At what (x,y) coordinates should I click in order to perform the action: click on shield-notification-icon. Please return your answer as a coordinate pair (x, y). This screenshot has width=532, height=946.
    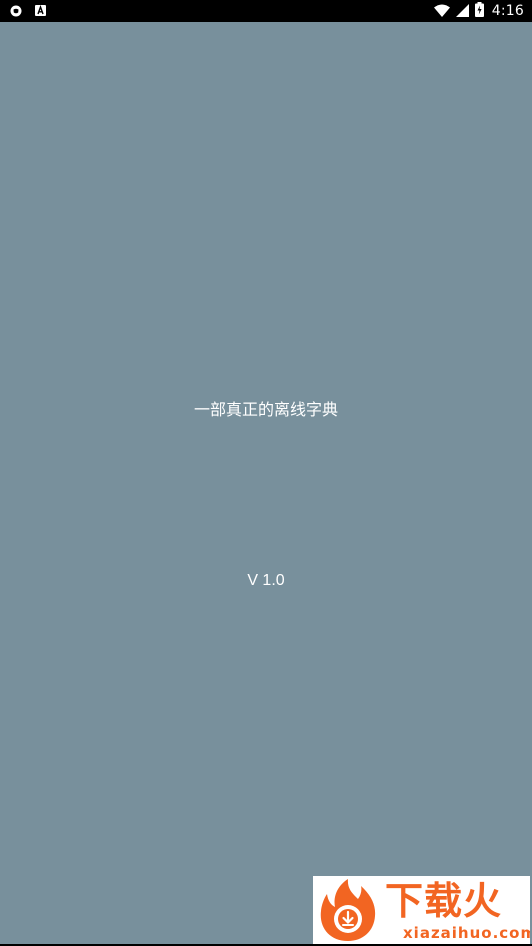
    Looking at the image, I should click on (15, 10).